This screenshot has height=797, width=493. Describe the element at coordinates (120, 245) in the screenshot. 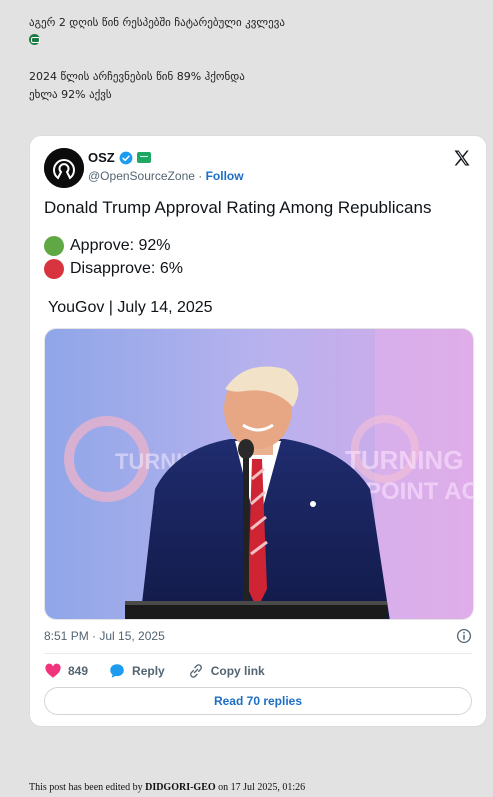

I see `approve-text: Approve: 92%` at that location.